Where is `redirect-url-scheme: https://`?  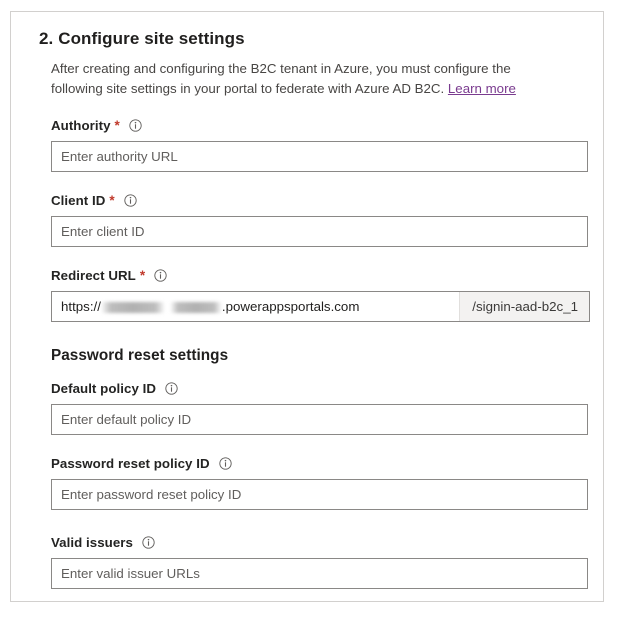
redirect-url-scheme: https:// is located at coordinates (81, 306).